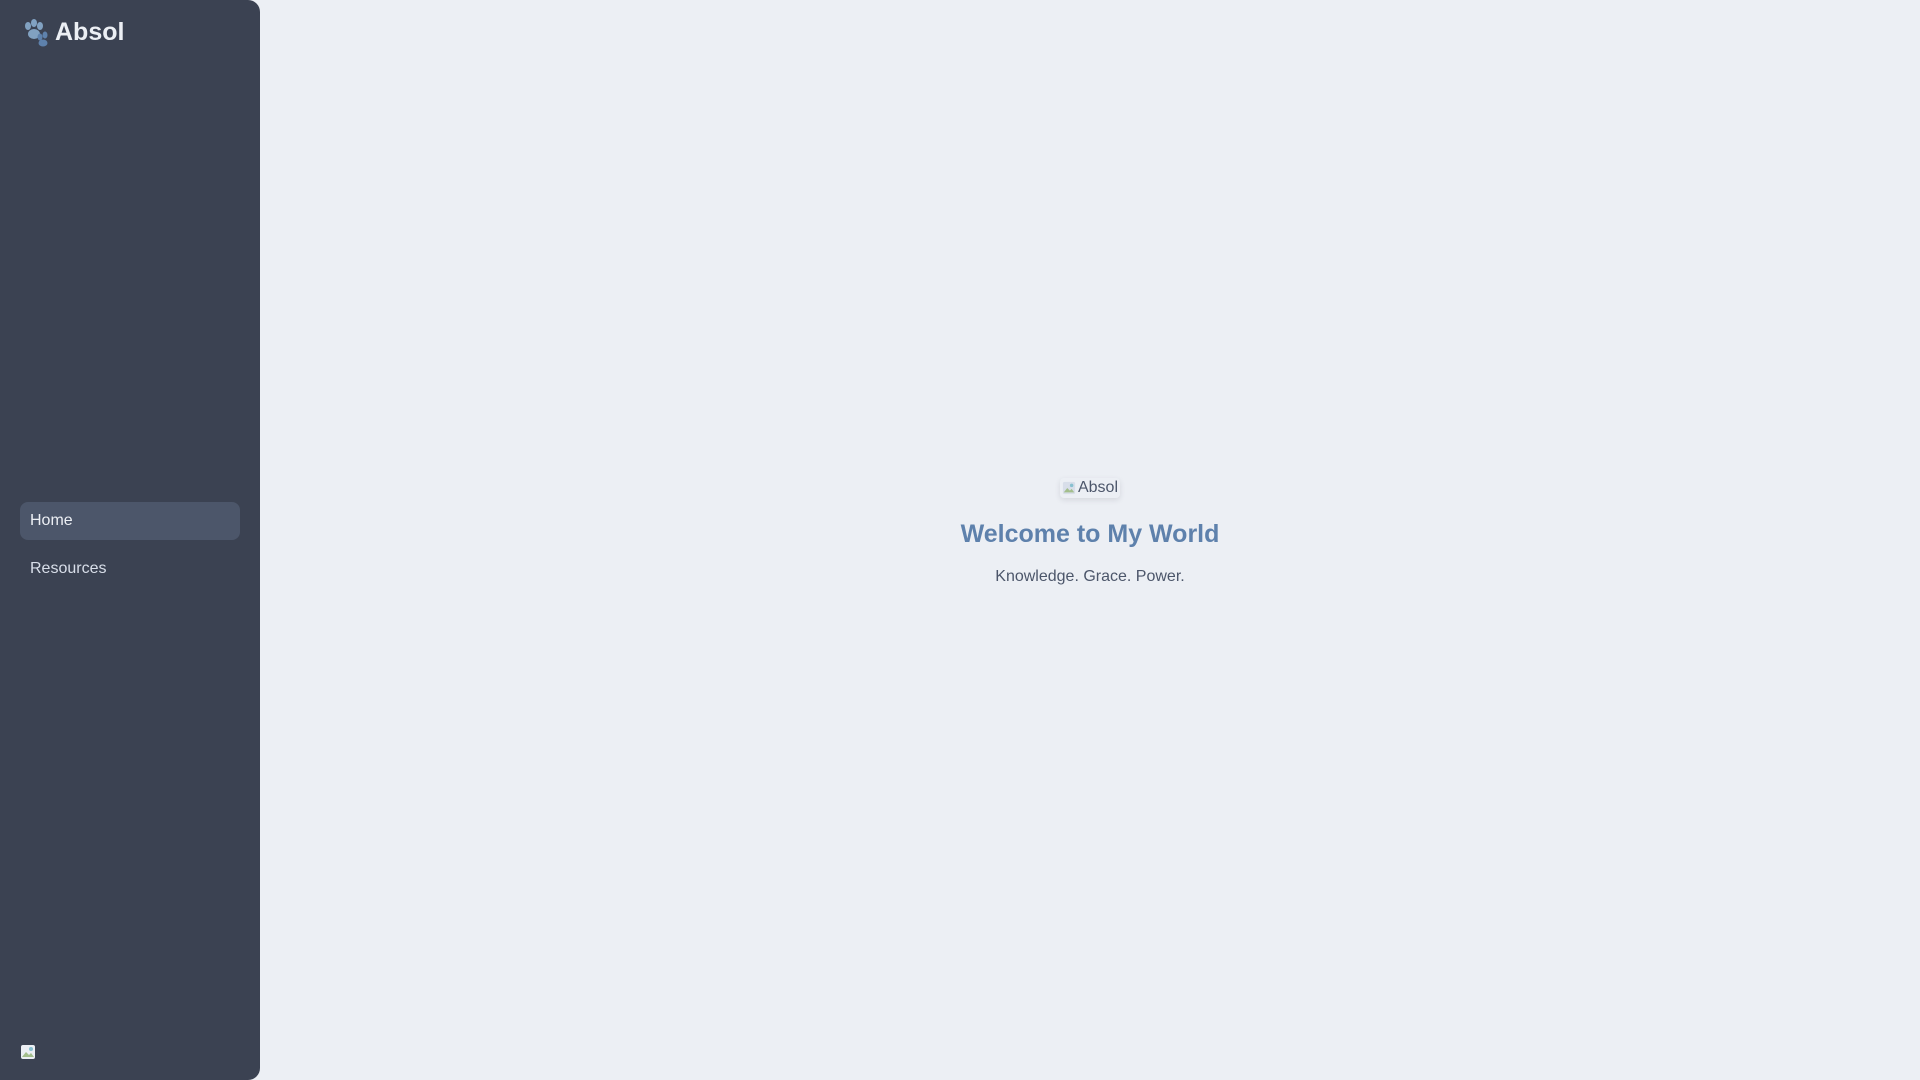 The width and height of the screenshot is (1920, 1080). What do you see at coordinates (130, 569) in the screenshot?
I see `sidebar-item-resources: Resources` at bounding box center [130, 569].